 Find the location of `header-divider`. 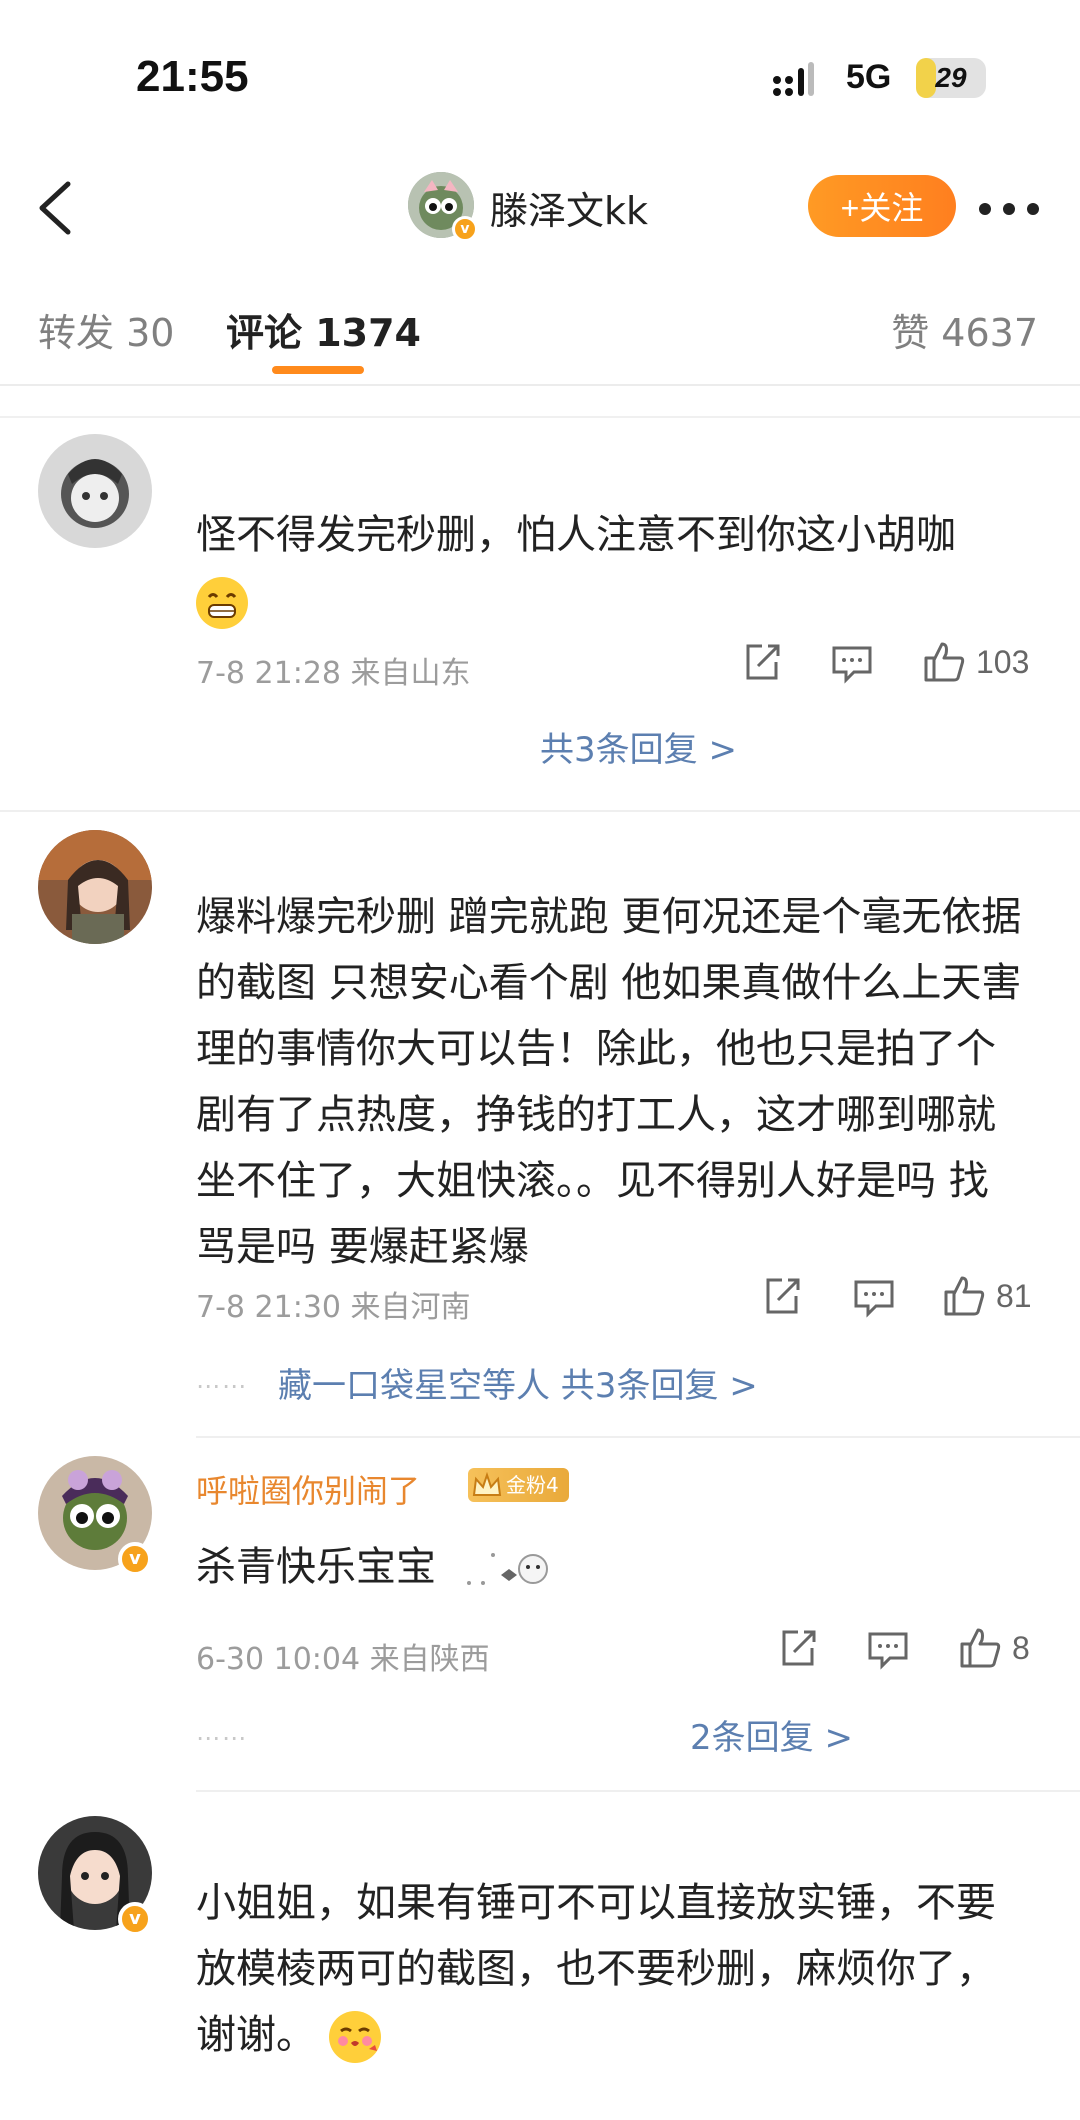

header-divider is located at coordinates (540, 417).